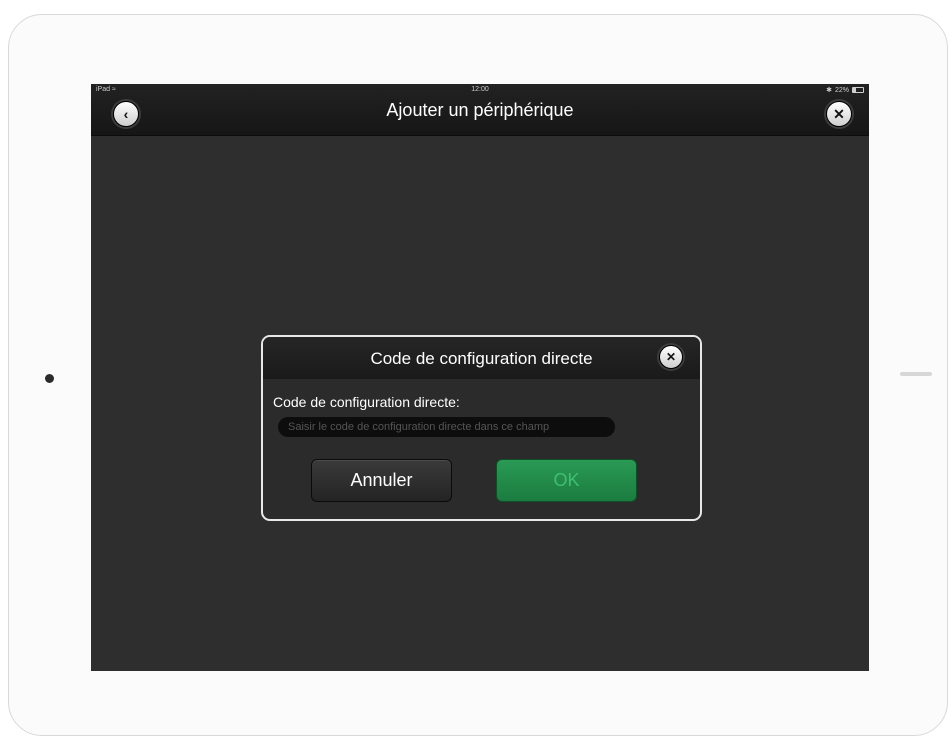 Image resolution: width=951 pixels, height=740 pixels. What do you see at coordinates (858, 90) in the screenshot?
I see `battery-icon` at bounding box center [858, 90].